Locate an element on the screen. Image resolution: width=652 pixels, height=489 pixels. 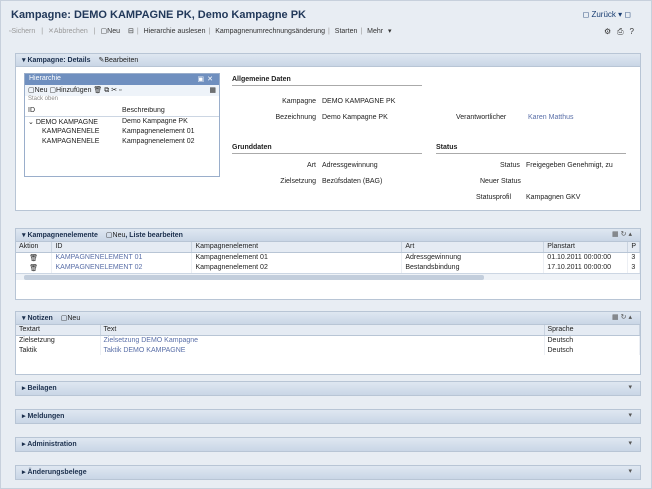
hierarchy-header: Hierarchie ▣✕ is located at coordinates (122, 79).